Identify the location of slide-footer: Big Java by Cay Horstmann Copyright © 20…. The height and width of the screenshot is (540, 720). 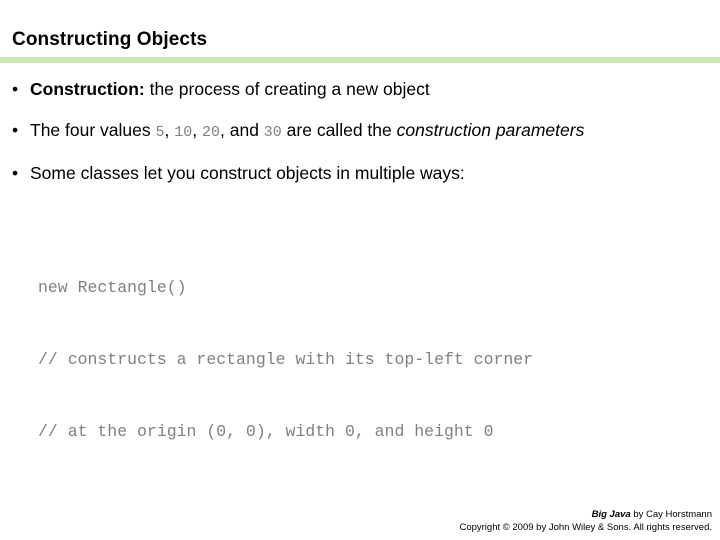
(585, 521).